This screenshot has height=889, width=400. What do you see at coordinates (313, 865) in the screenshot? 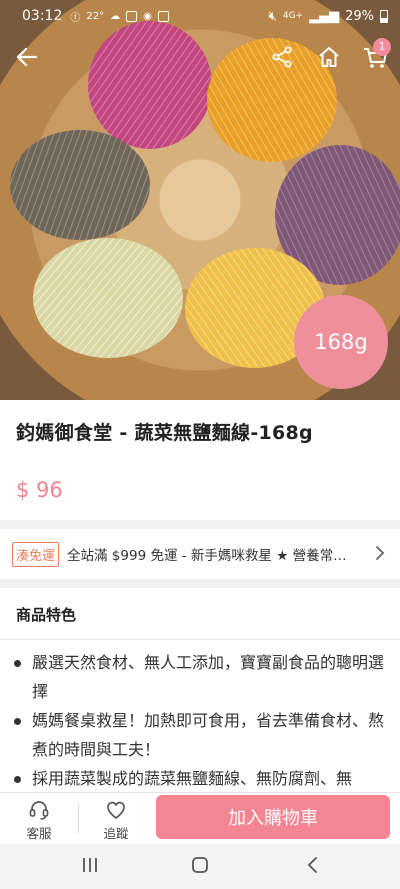
I see `system-back-icon` at bounding box center [313, 865].